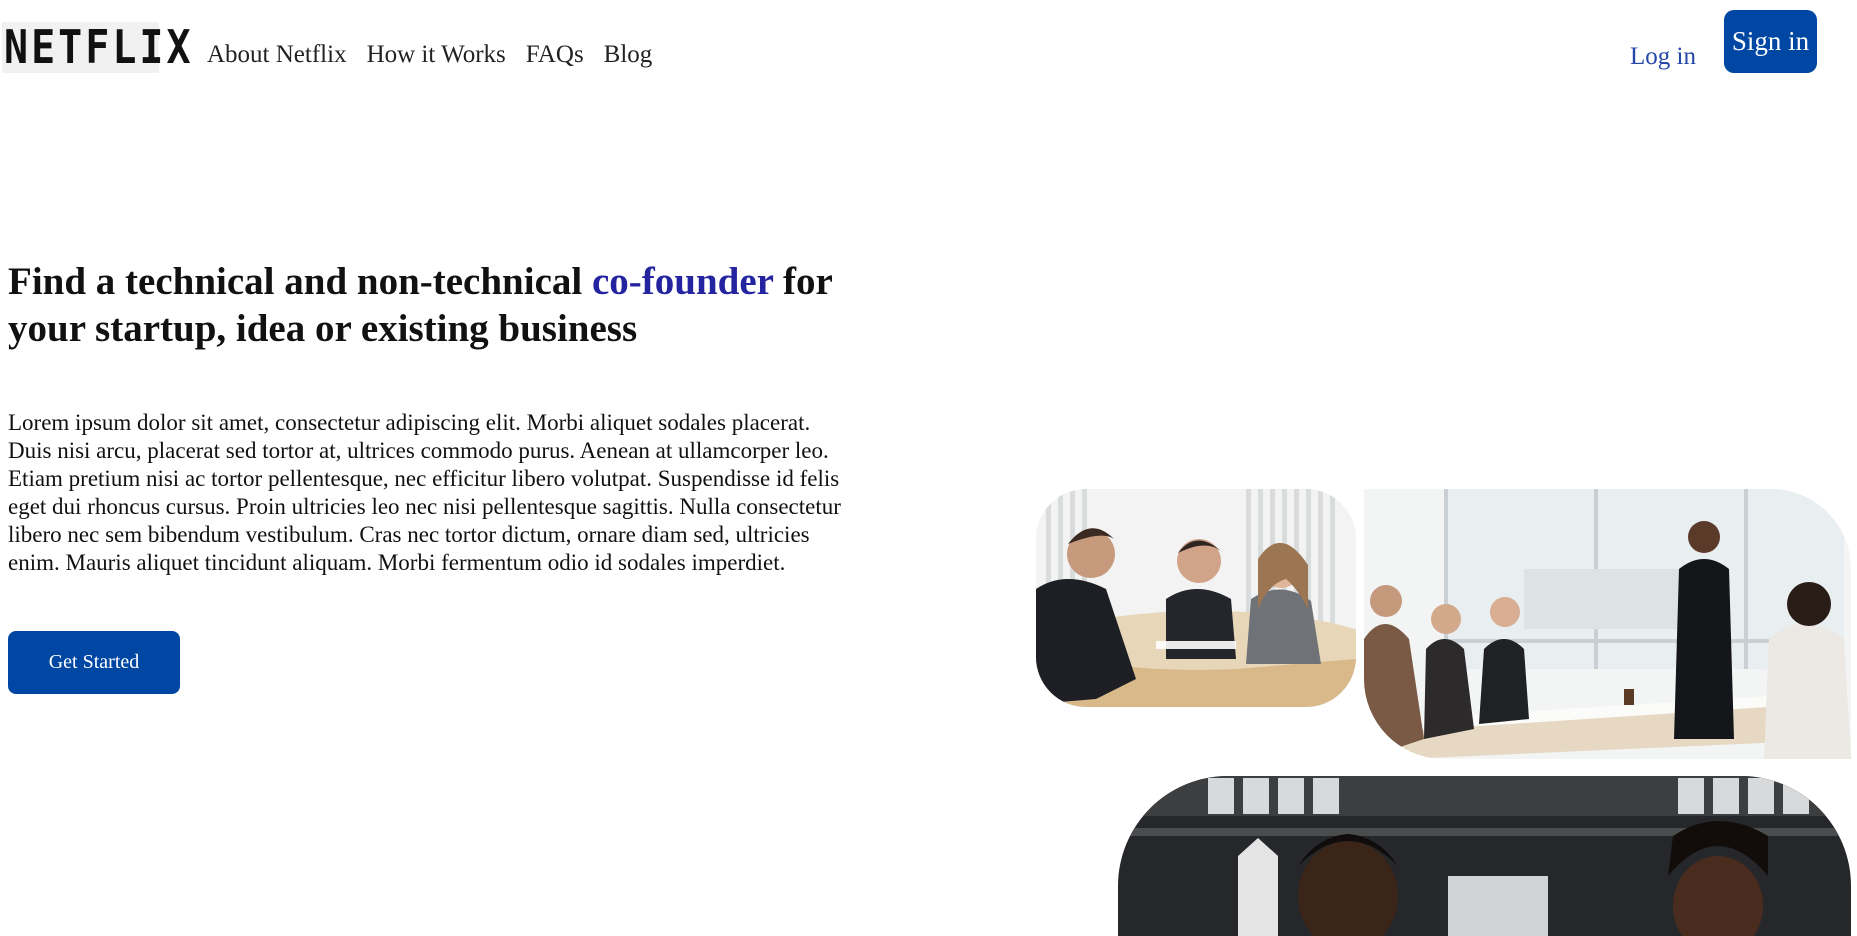 The width and height of the screenshot is (1857, 936). Describe the element at coordinates (277, 55) in the screenshot. I see `nav-about-netflix: About Netflix` at that location.